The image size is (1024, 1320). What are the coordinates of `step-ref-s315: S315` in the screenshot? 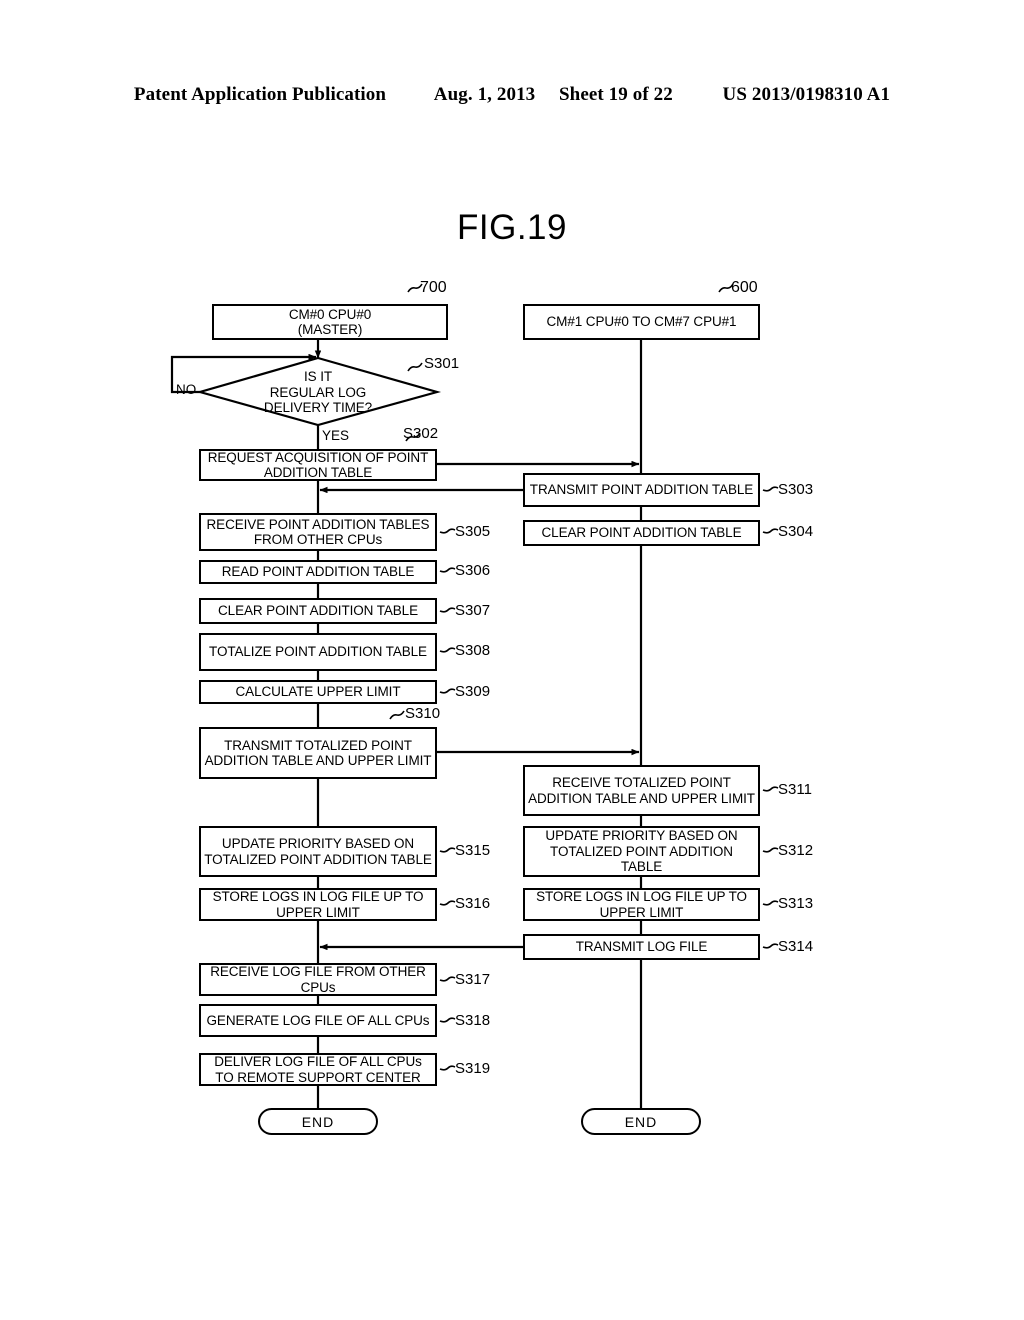 It's located at (473, 850).